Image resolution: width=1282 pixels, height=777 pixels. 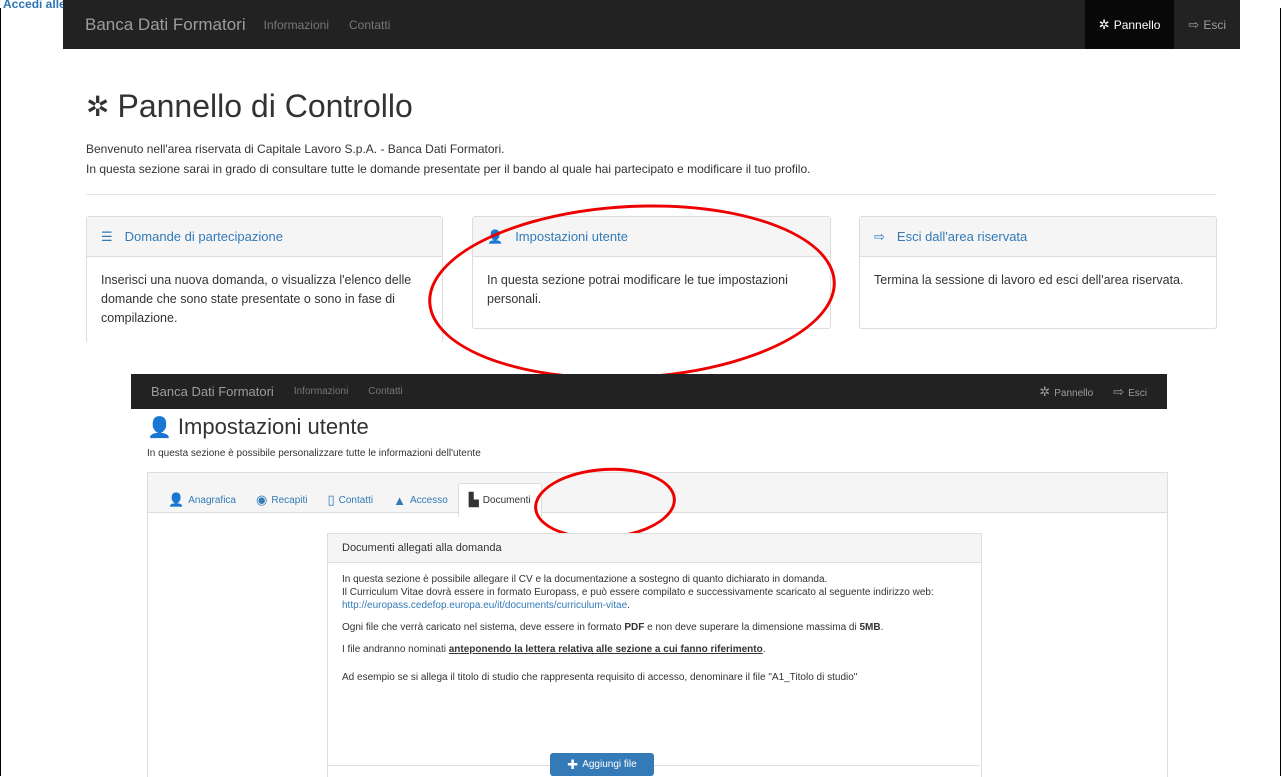 What do you see at coordinates (573, 764) in the screenshot?
I see `plus-icon: ✚` at bounding box center [573, 764].